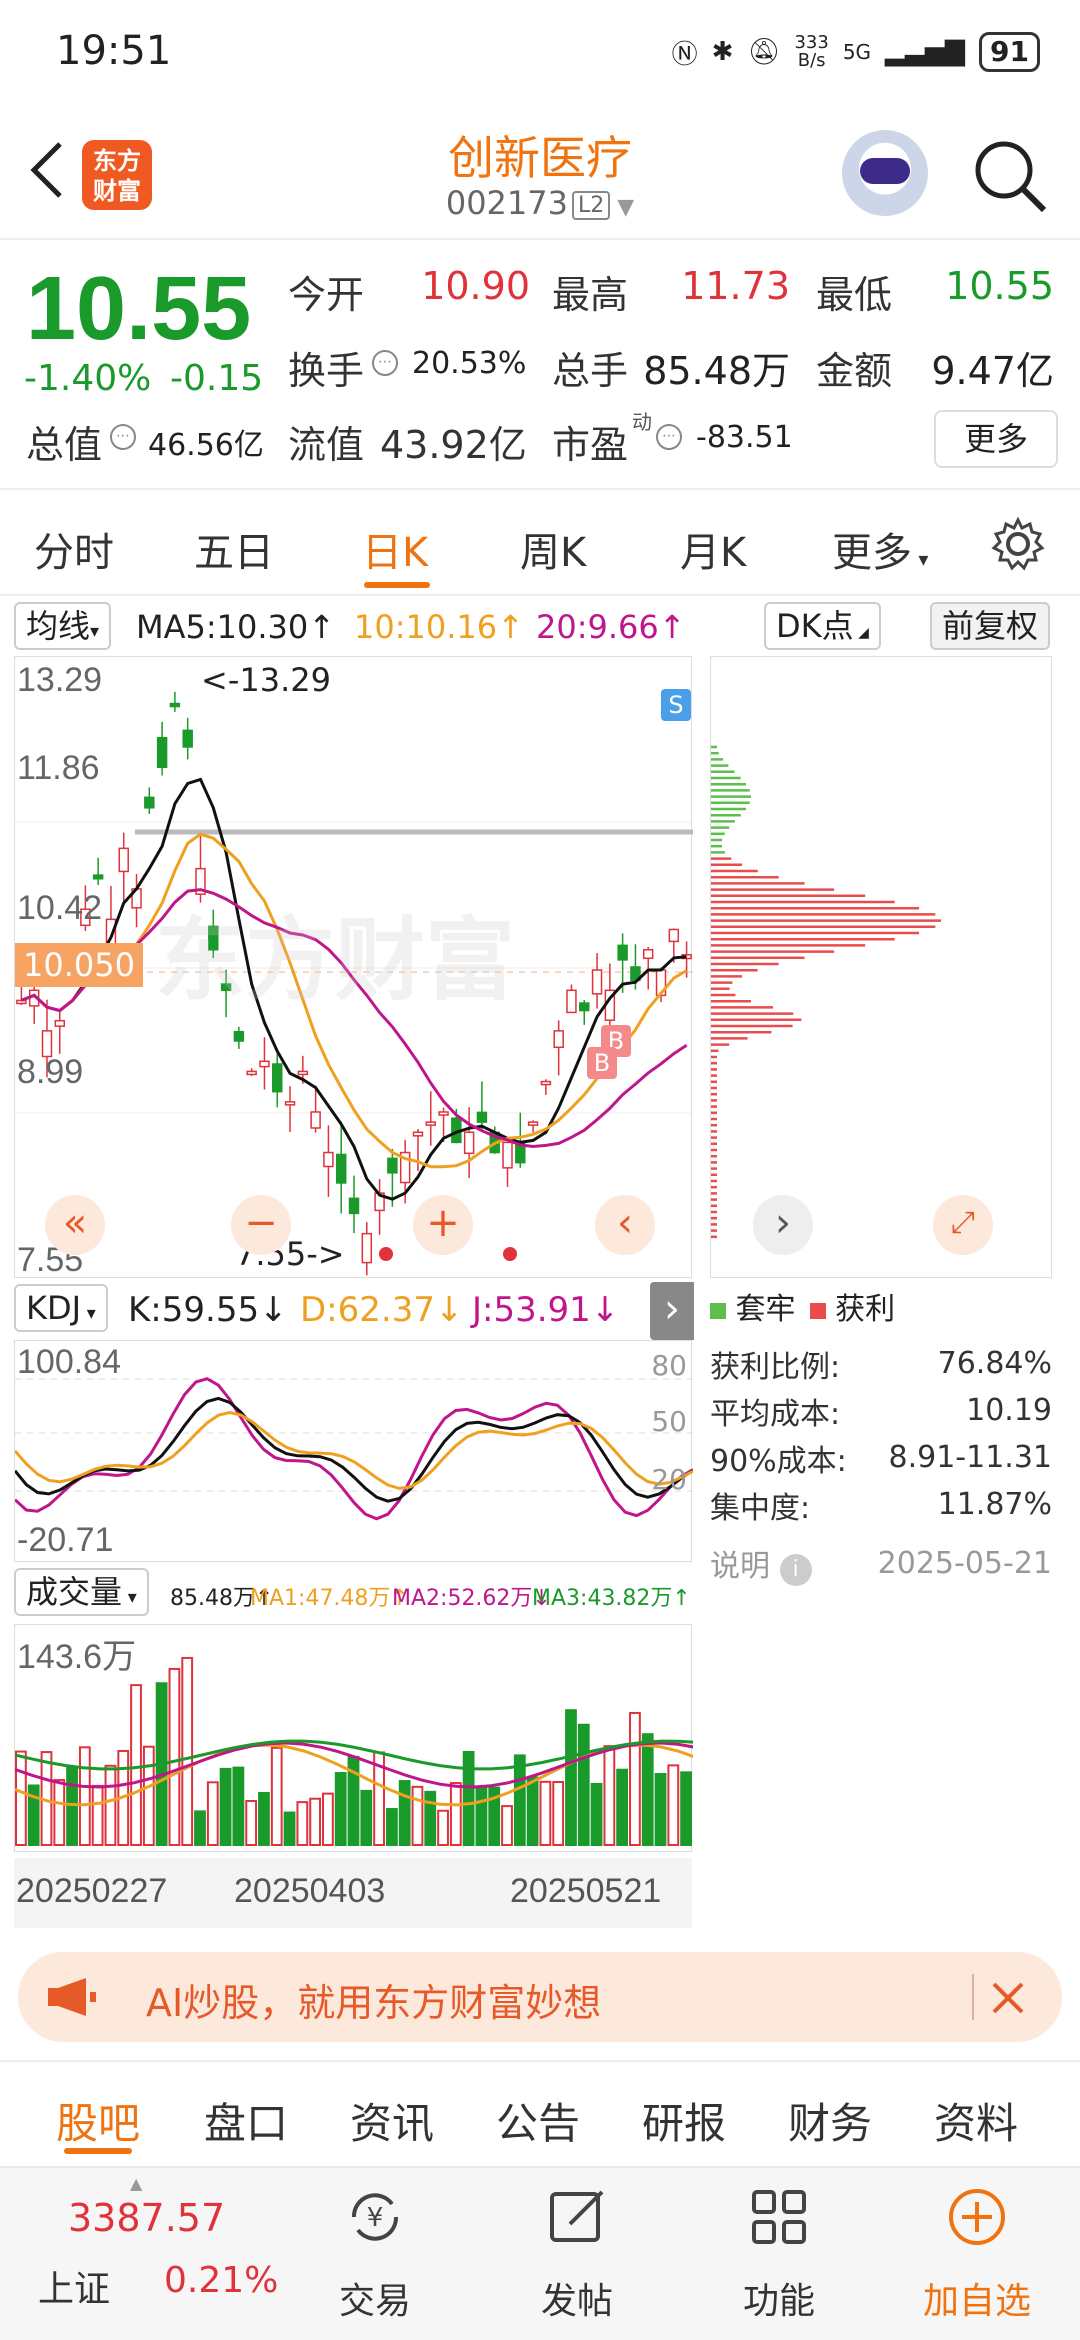  Describe the element at coordinates (577, 2254) in the screenshot. I see `nav-post: 发帖` at that location.